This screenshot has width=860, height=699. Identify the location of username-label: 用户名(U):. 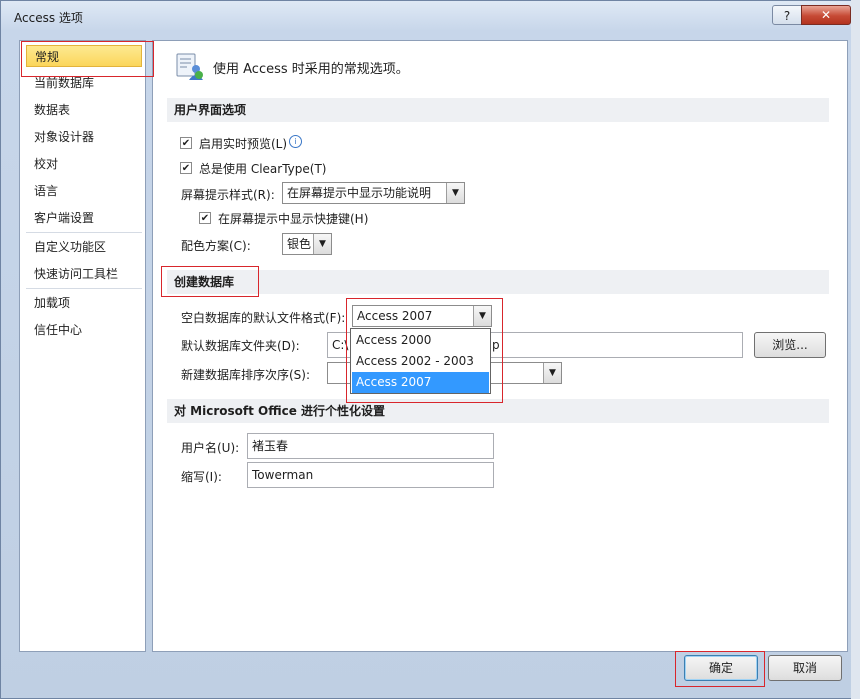
(210, 448).